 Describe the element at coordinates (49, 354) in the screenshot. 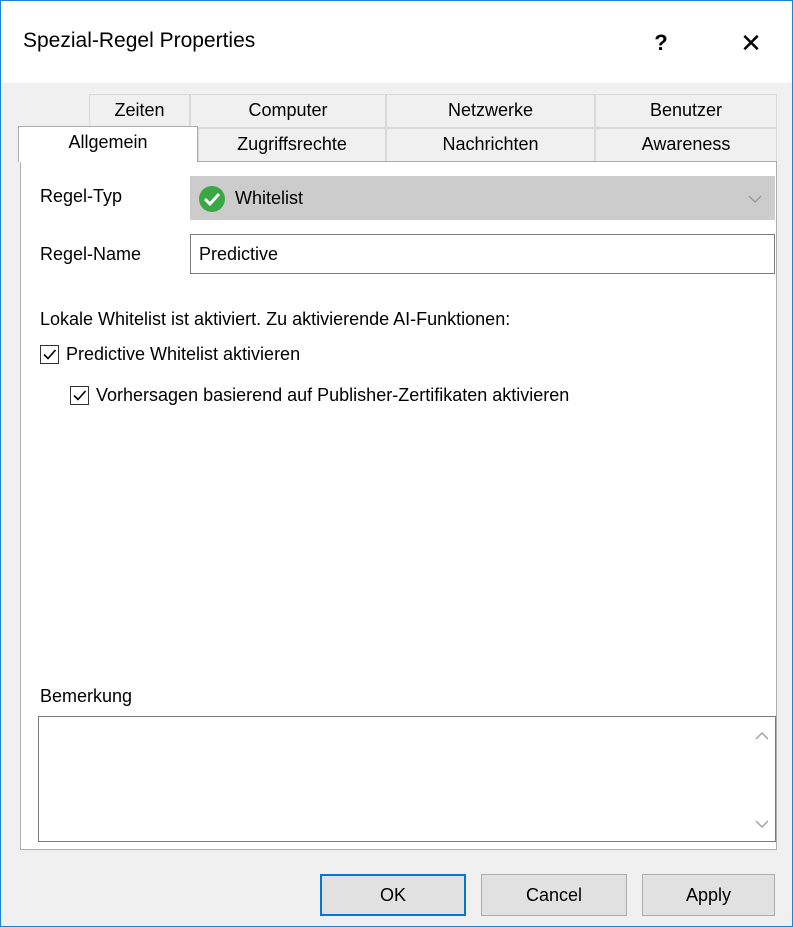

I see `predictive-whitelist-checkbox` at that location.